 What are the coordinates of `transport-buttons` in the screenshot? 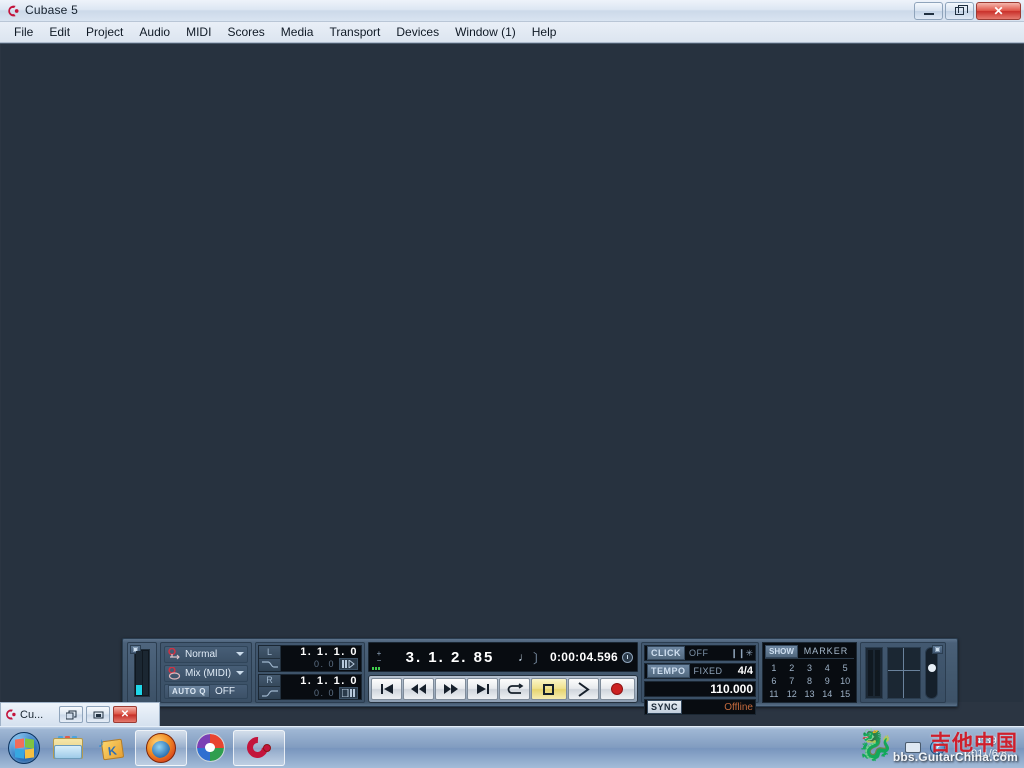 It's located at (503, 689).